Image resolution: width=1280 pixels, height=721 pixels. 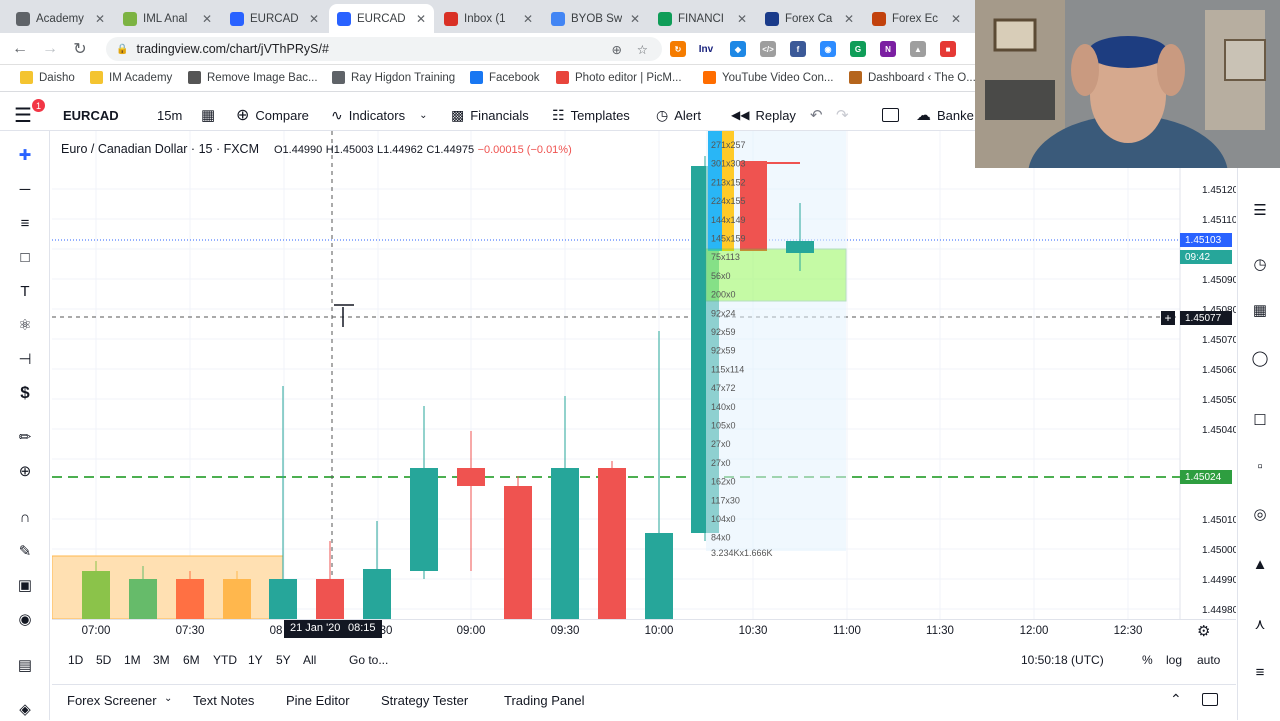 I want to click on text-icon: T, so click(x=25, y=291).